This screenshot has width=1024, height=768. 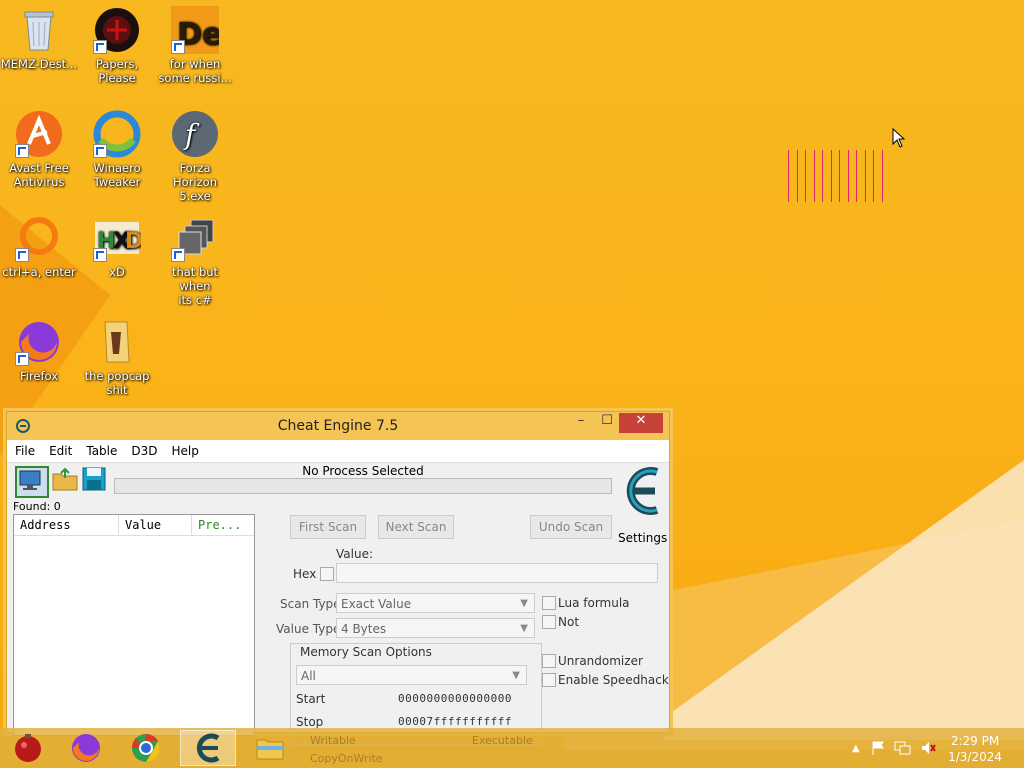 I want to click on clock-time: 2:29 PM, so click(x=975, y=741).